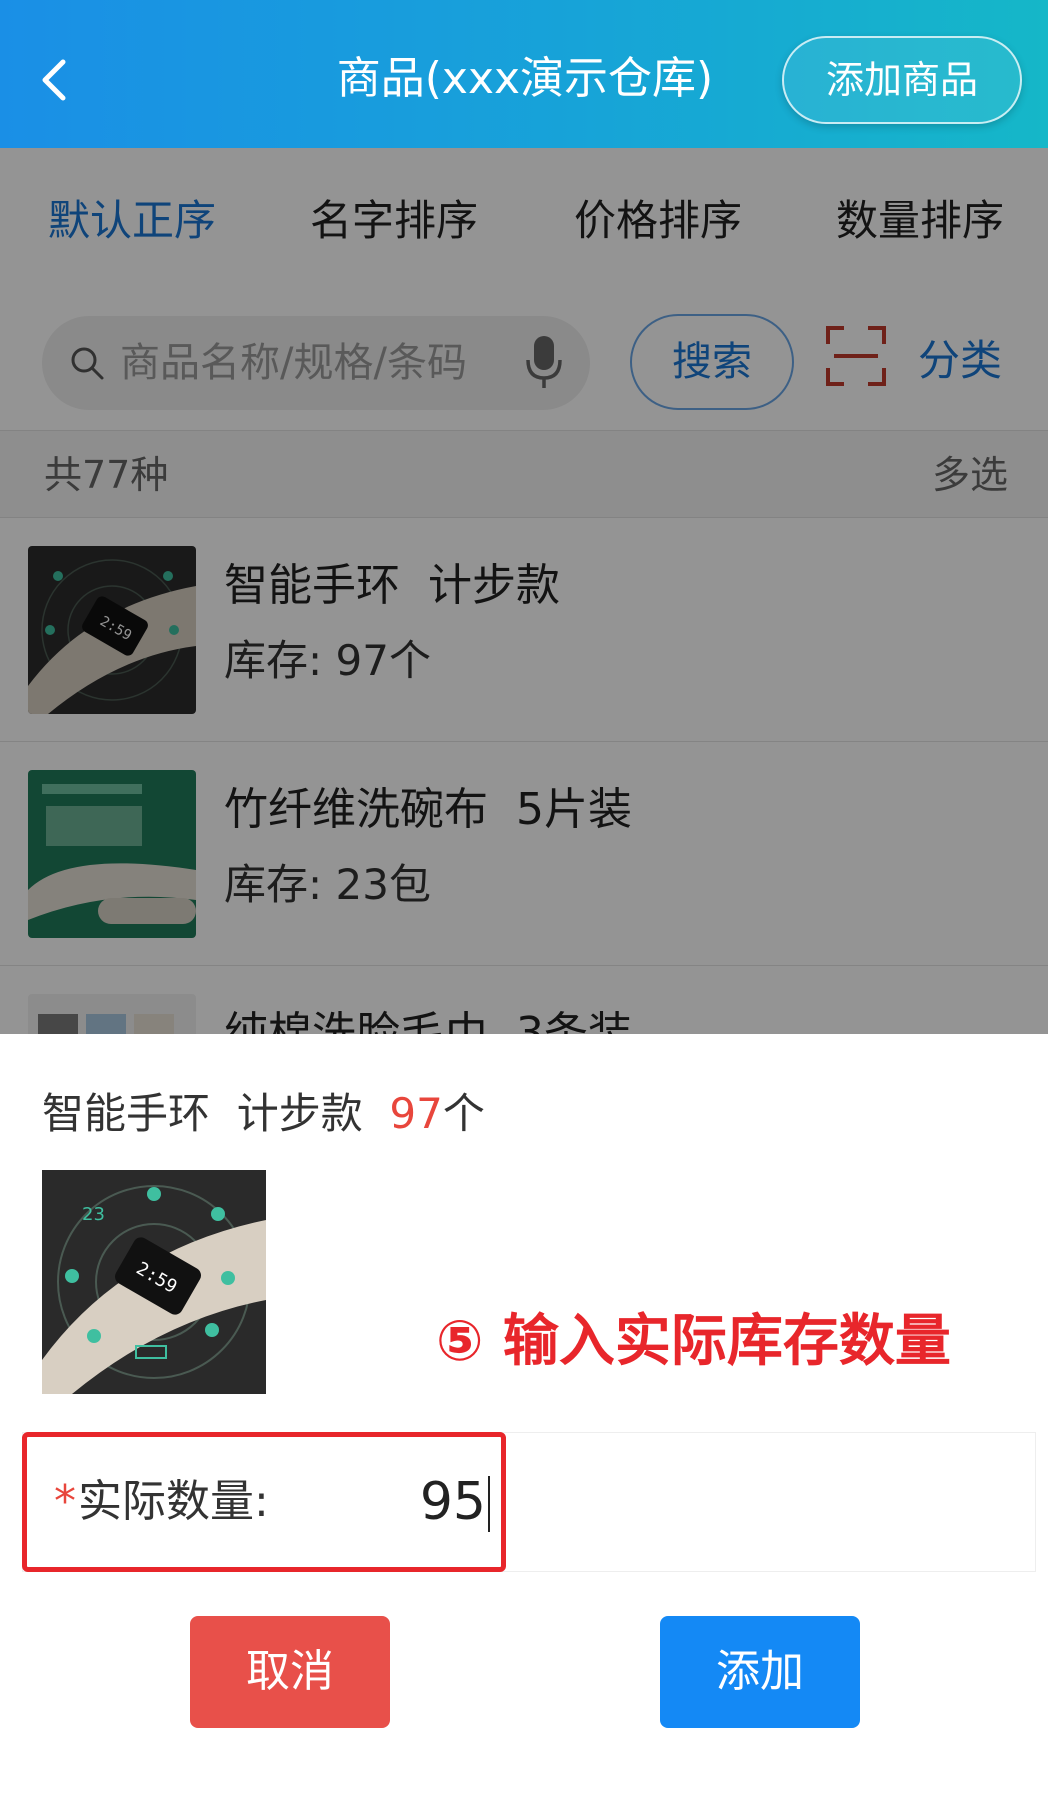 This screenshot has height=1810, width=1048. Describe the element at coordinates (760, 1672) in the screenshot. I see `add-button: 添加` at that location.